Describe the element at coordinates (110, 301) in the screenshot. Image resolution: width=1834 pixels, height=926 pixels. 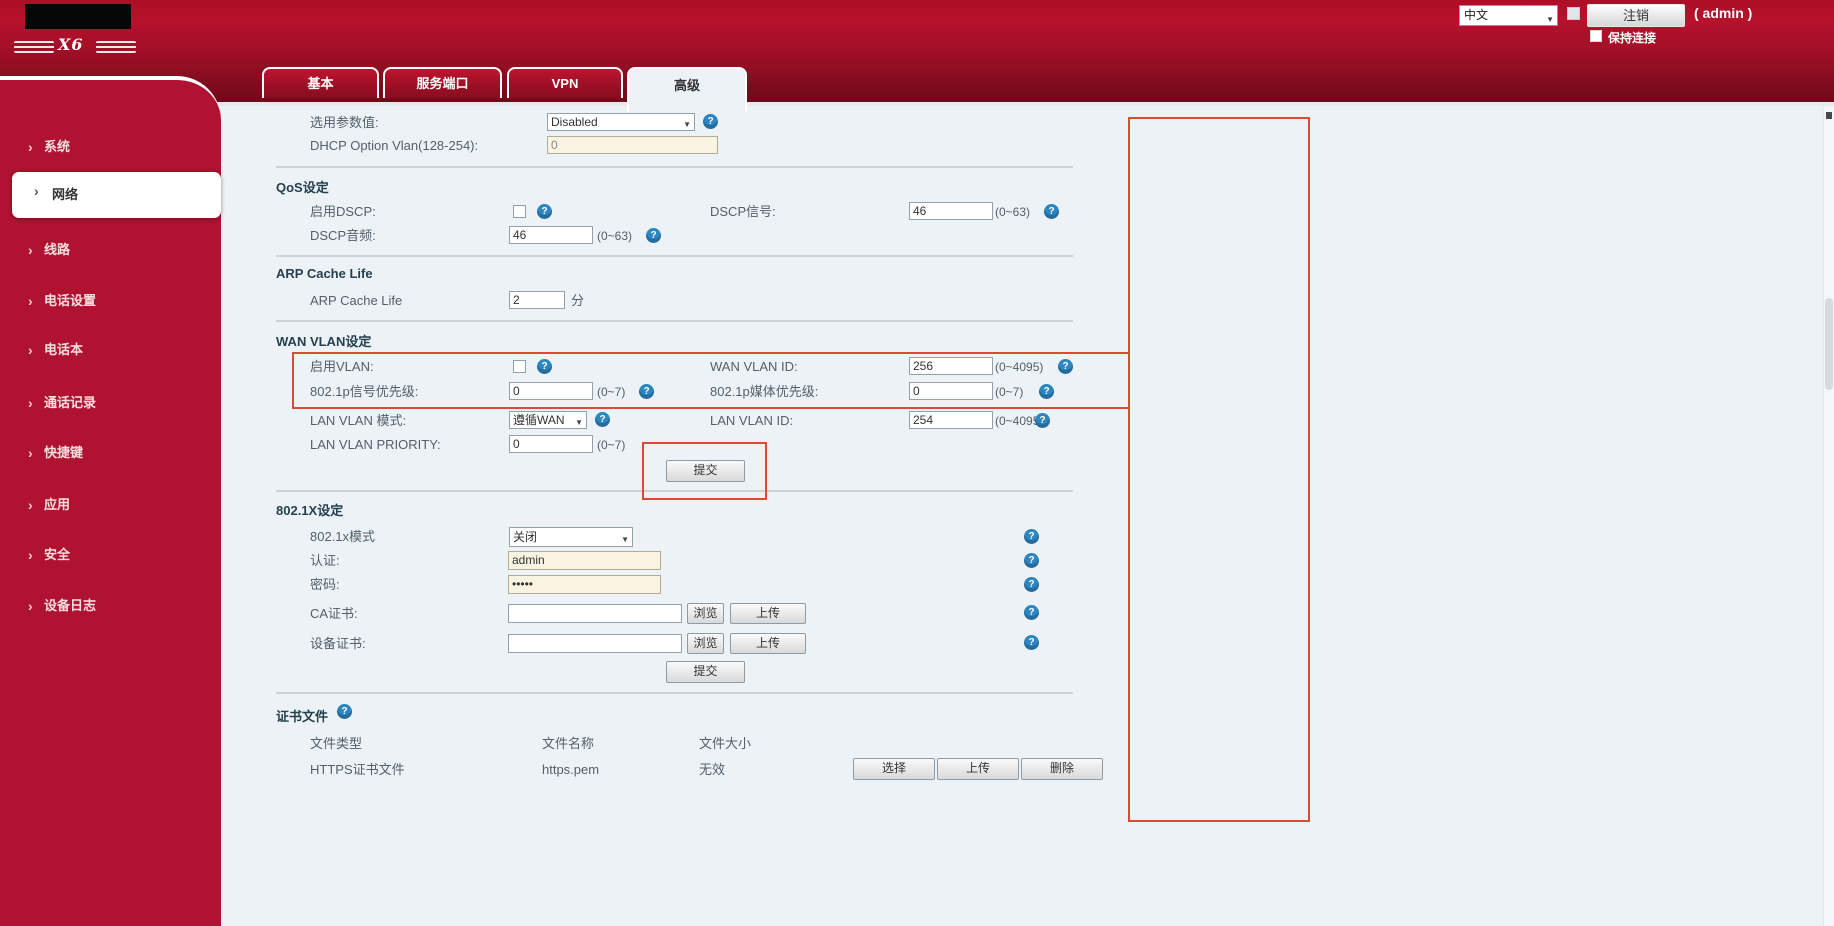
I see `sidebar-item-phone-settings: 电话设置` at that location.